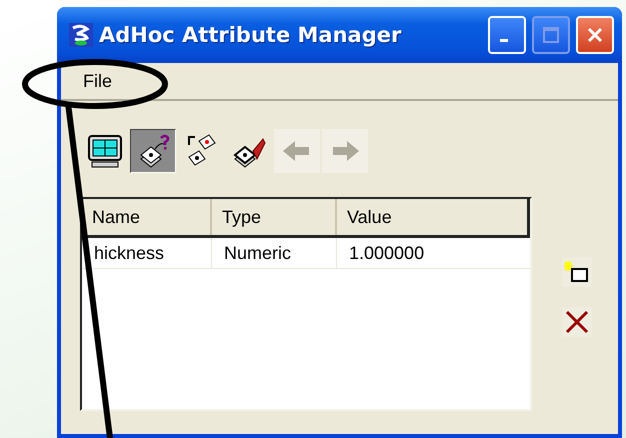 The width and height of the screenshot is (626, 438). Describe the element at coordinates (250, 35) in the screenshot. I see `window-title: AdHoc Attribute Manager` at that location.